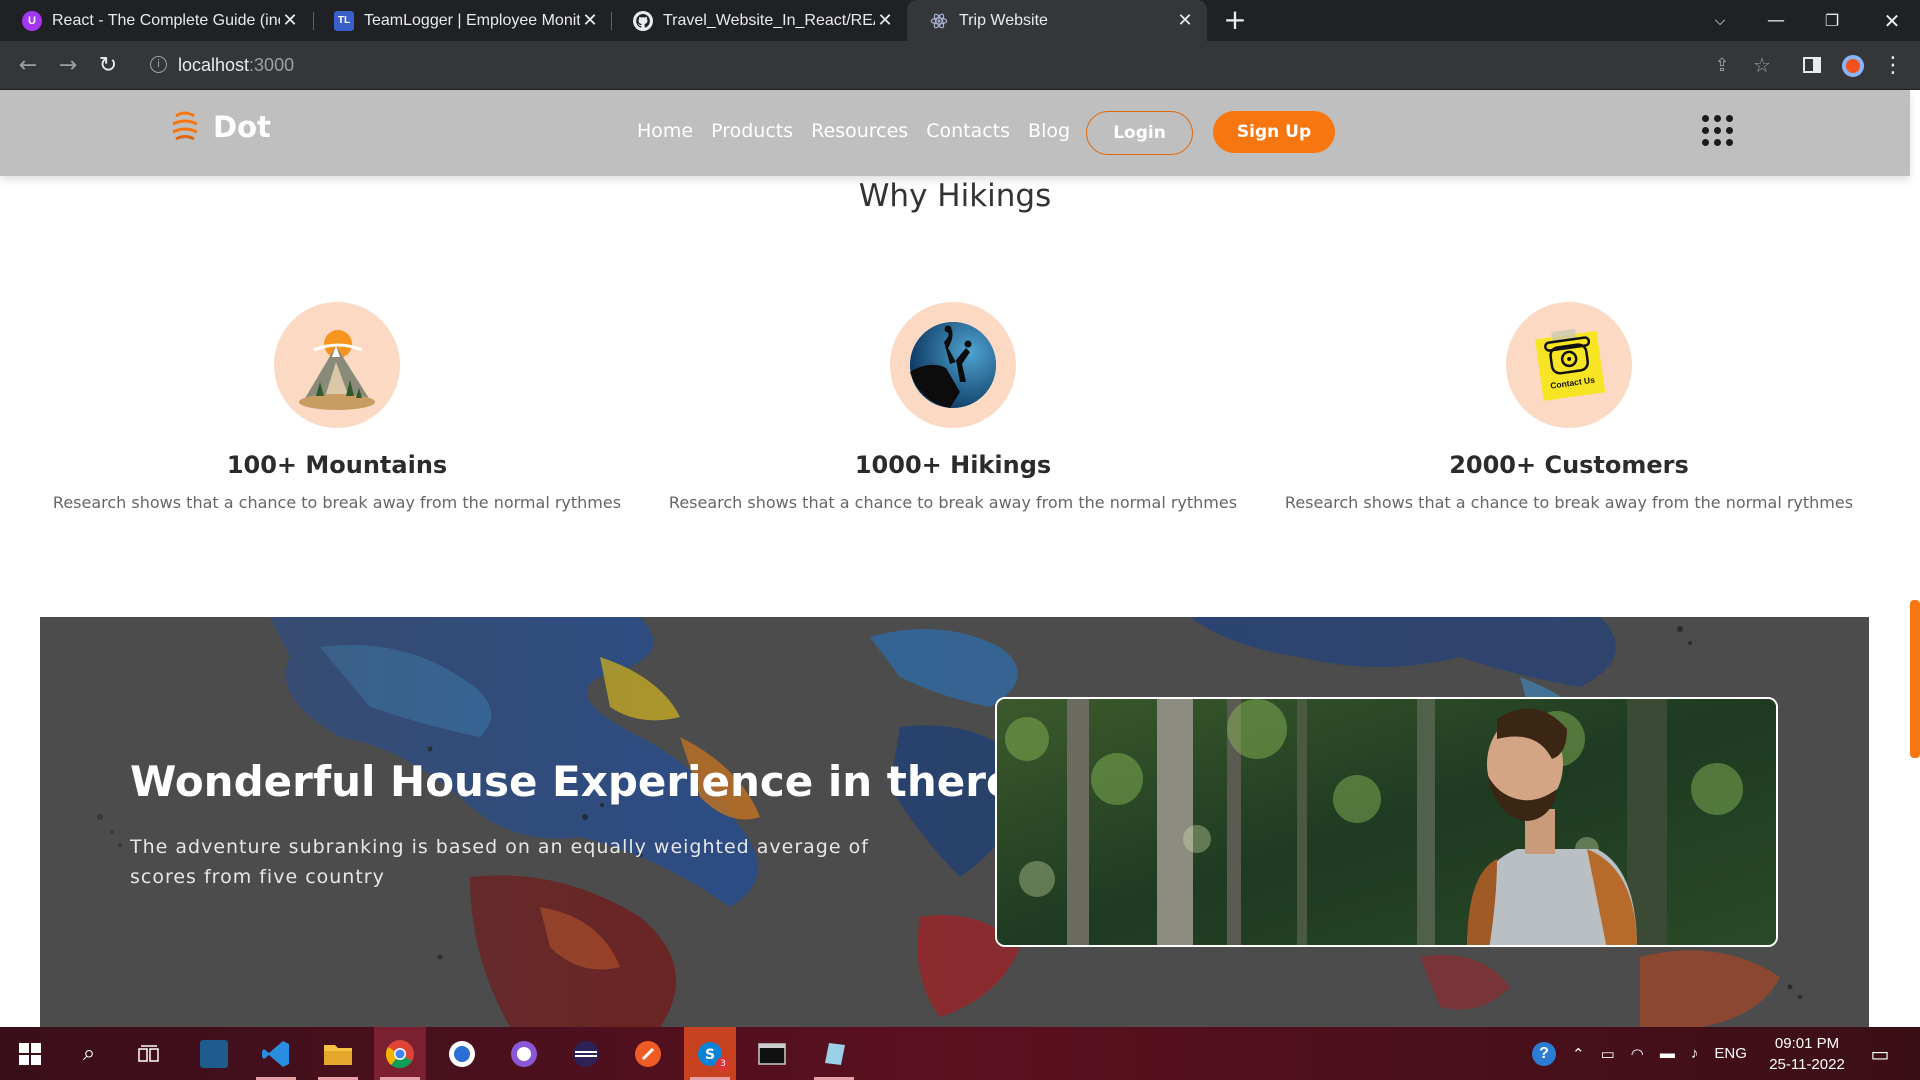 Image resolution: width=1920 pixels, height=1080 pixels. I want to click on forward-arrow-icon: →, so click(68, 65).